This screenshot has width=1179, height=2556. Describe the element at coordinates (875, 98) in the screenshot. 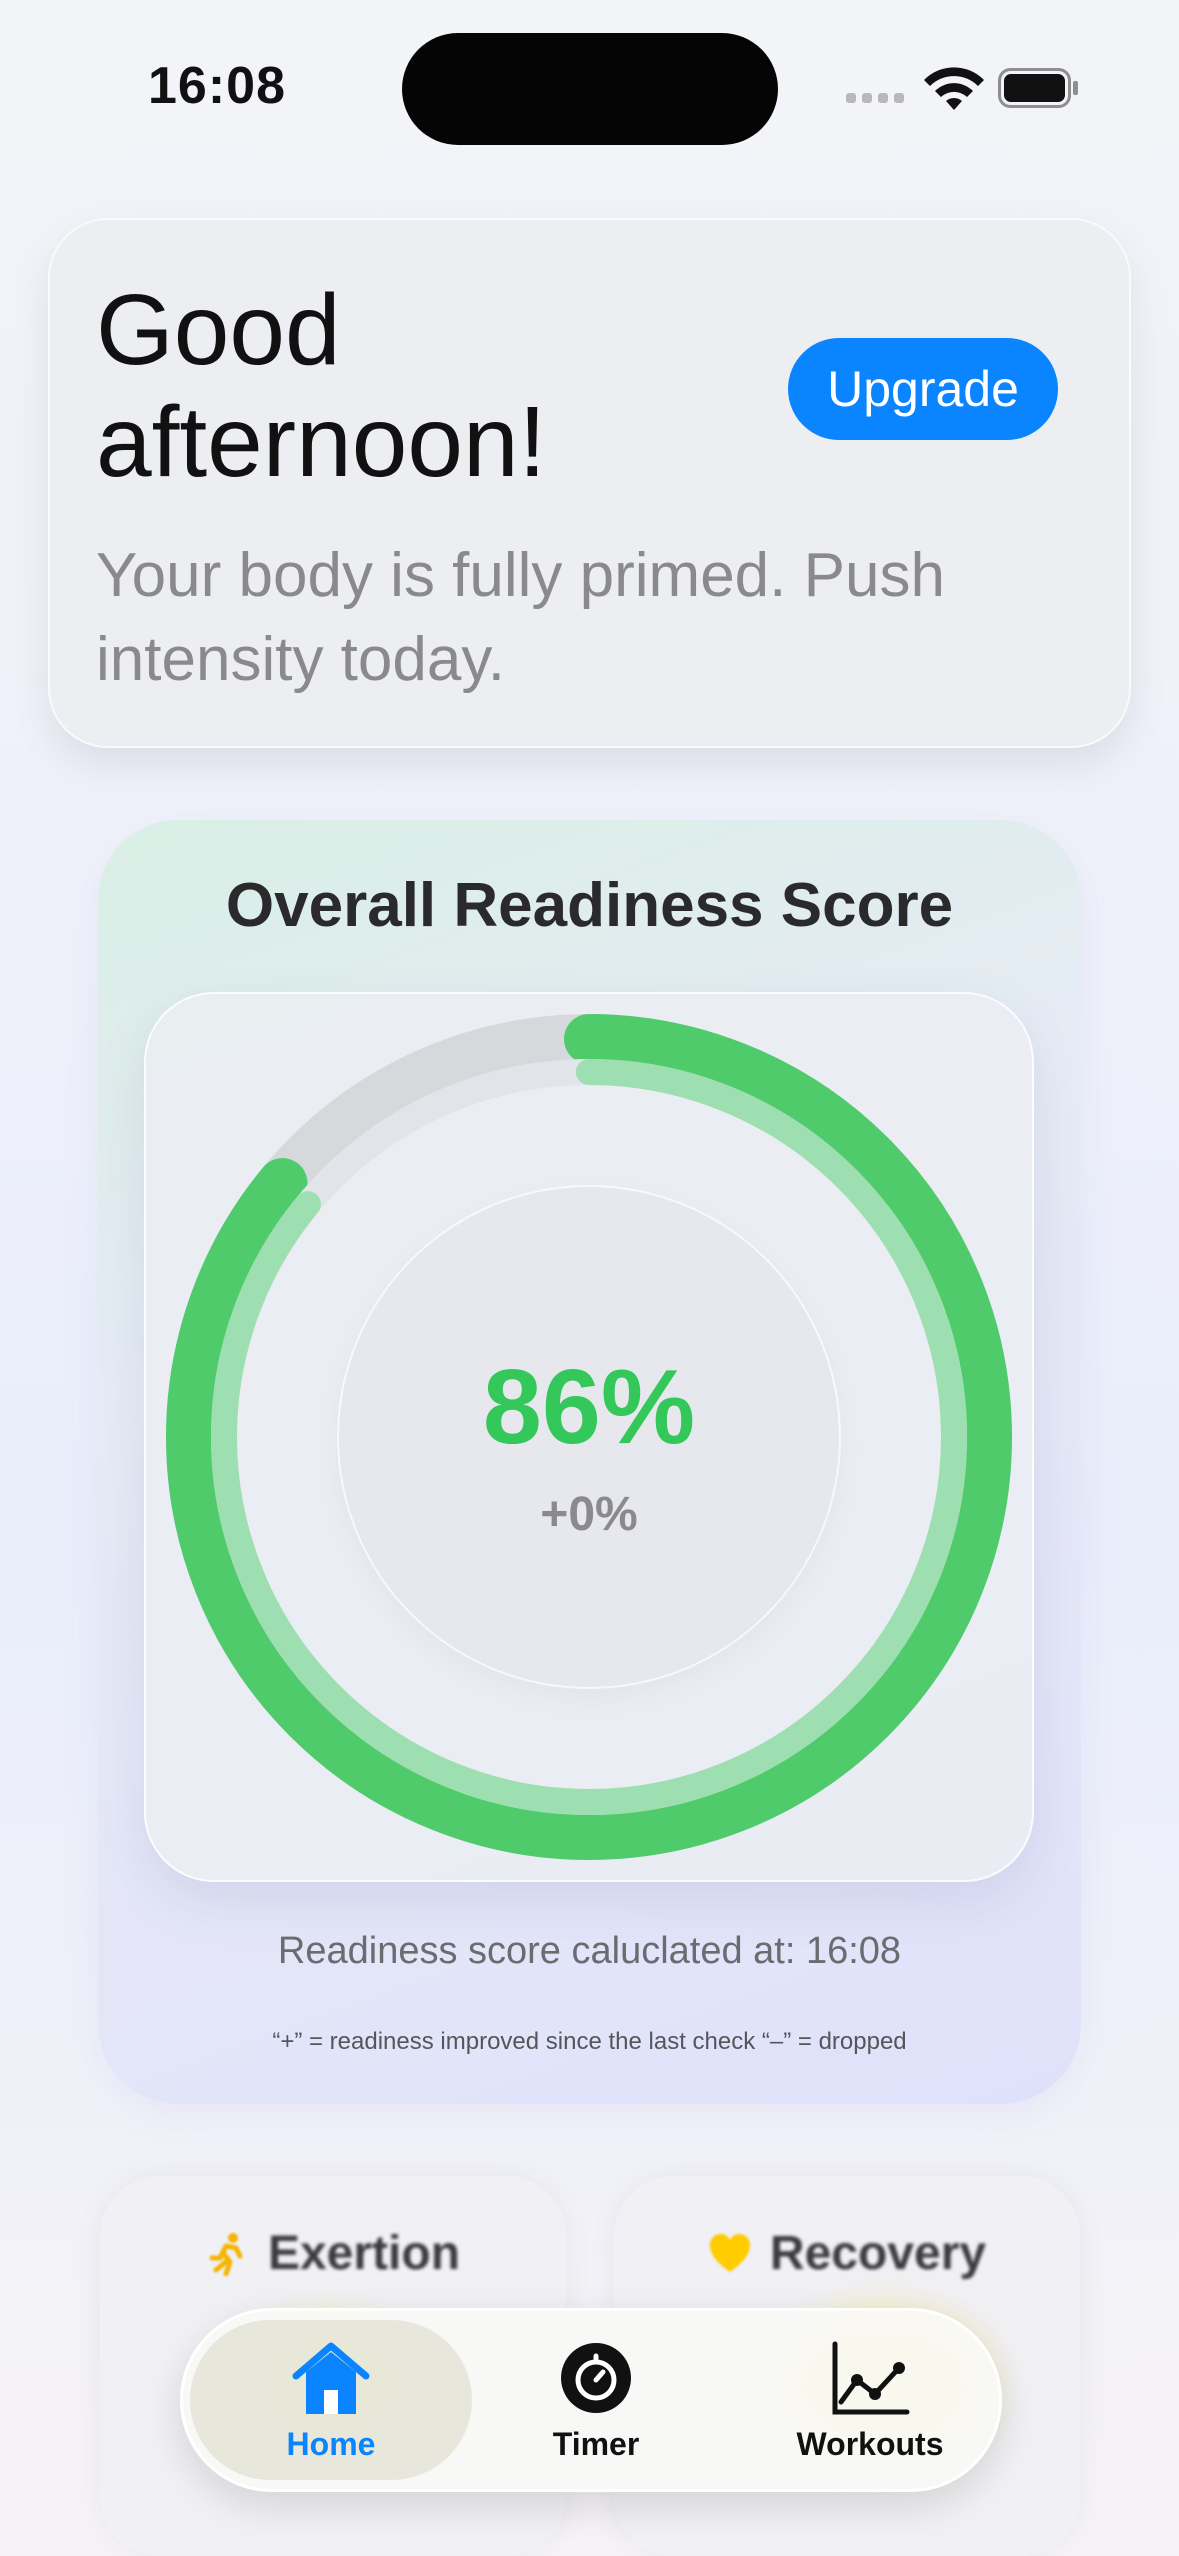

I see `cellular-icon` at that location.